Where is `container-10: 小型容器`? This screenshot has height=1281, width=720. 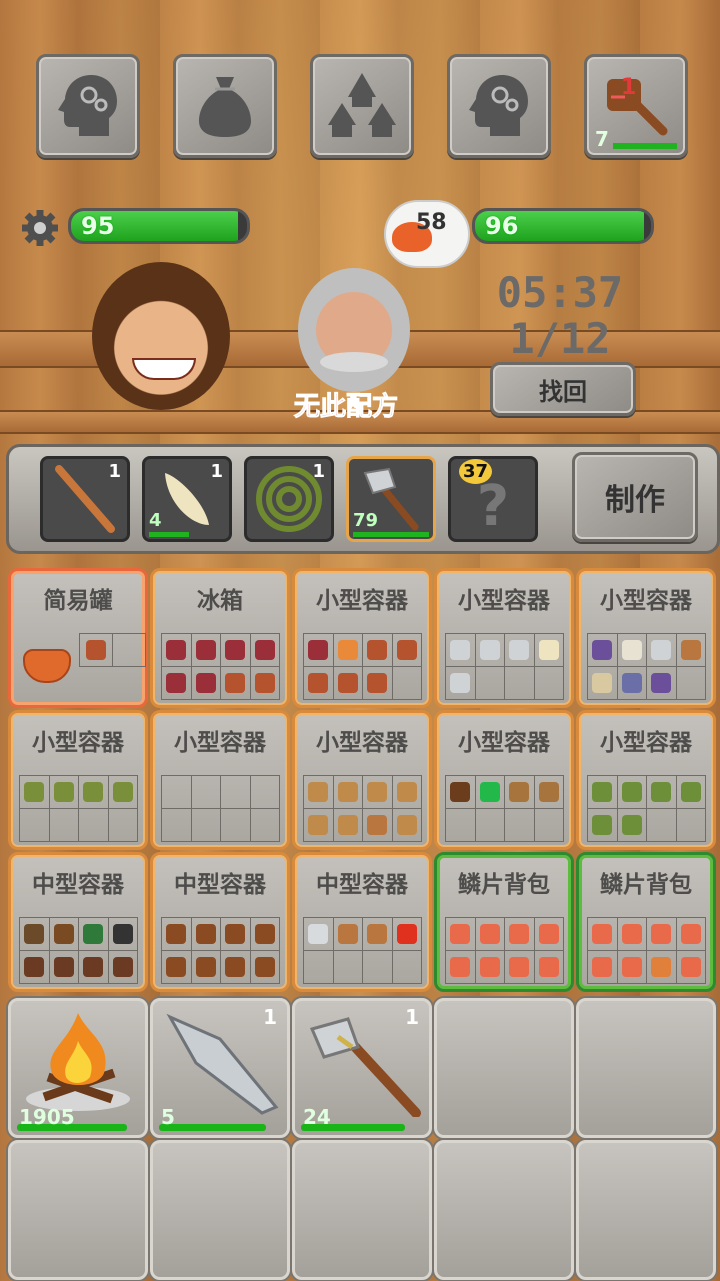
container-10: 小型容器 is located at coordinates (646, 780).